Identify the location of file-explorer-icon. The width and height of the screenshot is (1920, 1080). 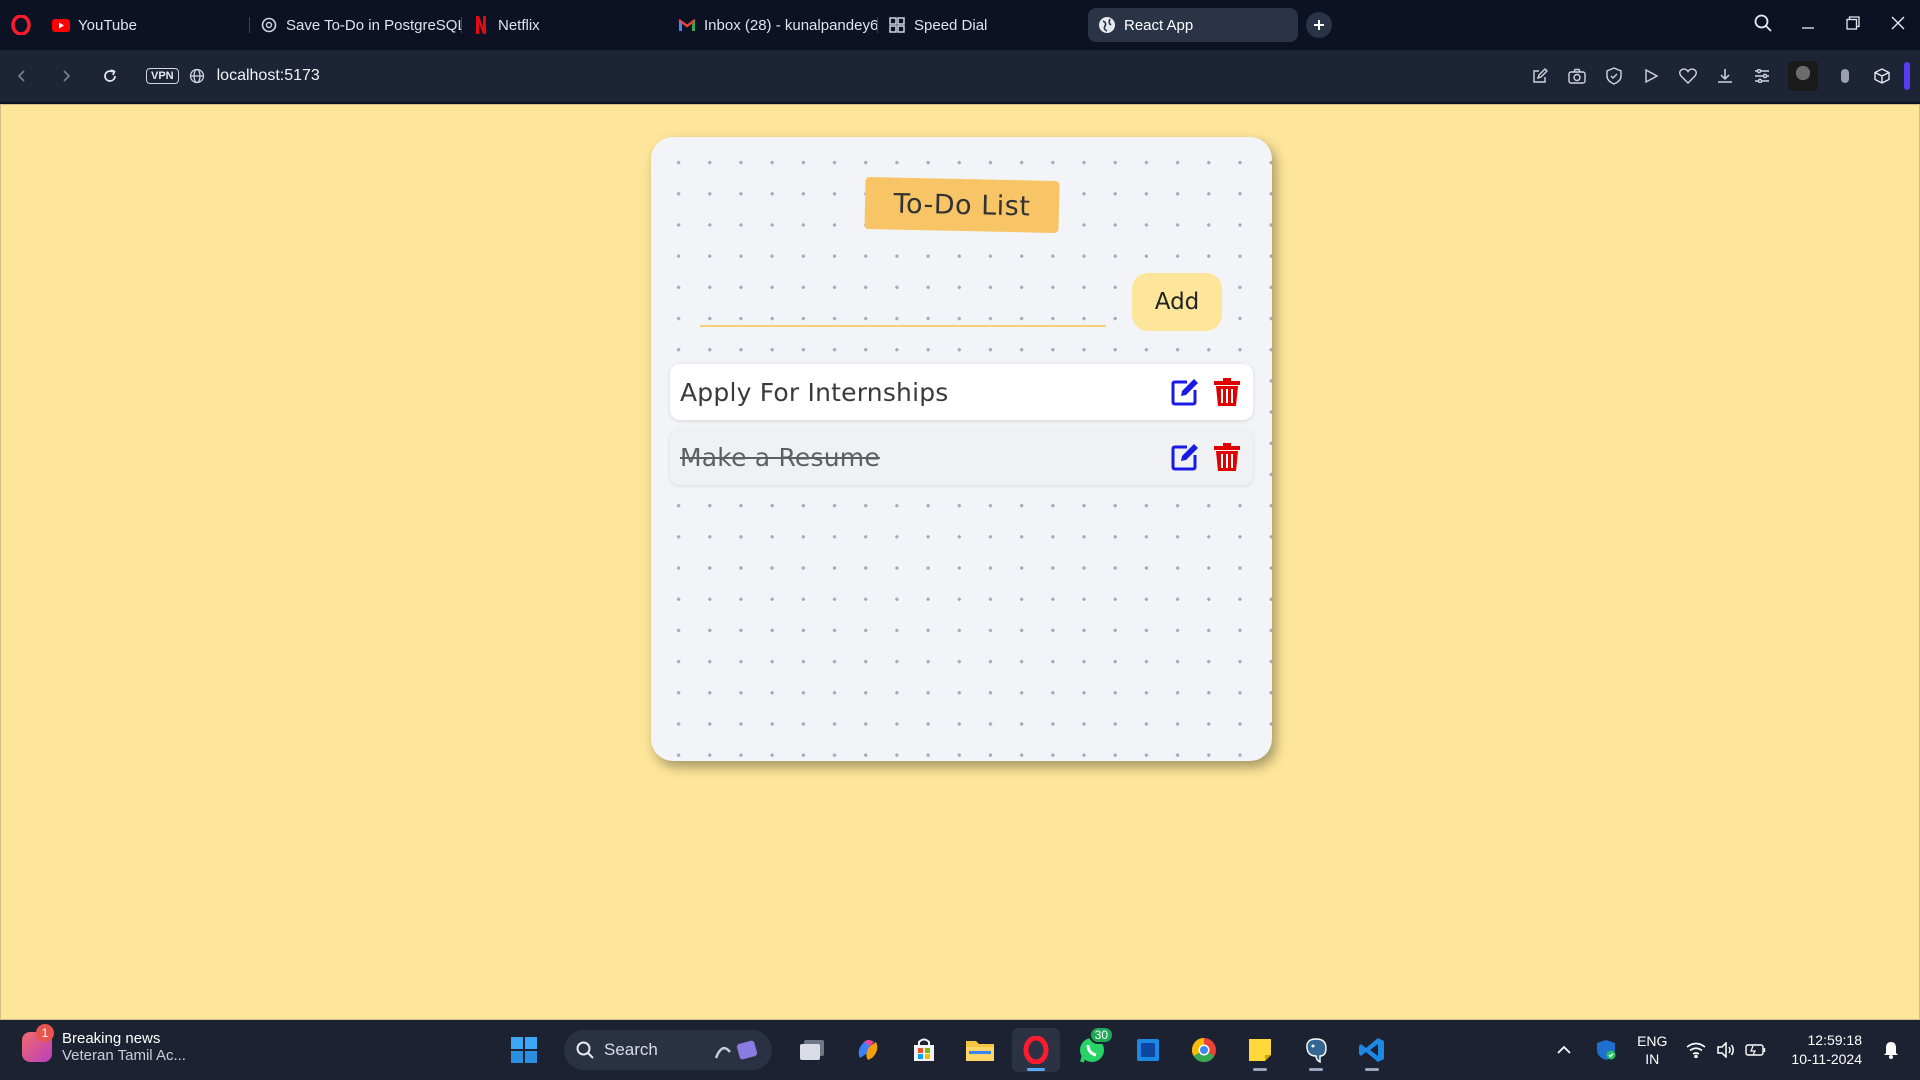
(980, 1050).